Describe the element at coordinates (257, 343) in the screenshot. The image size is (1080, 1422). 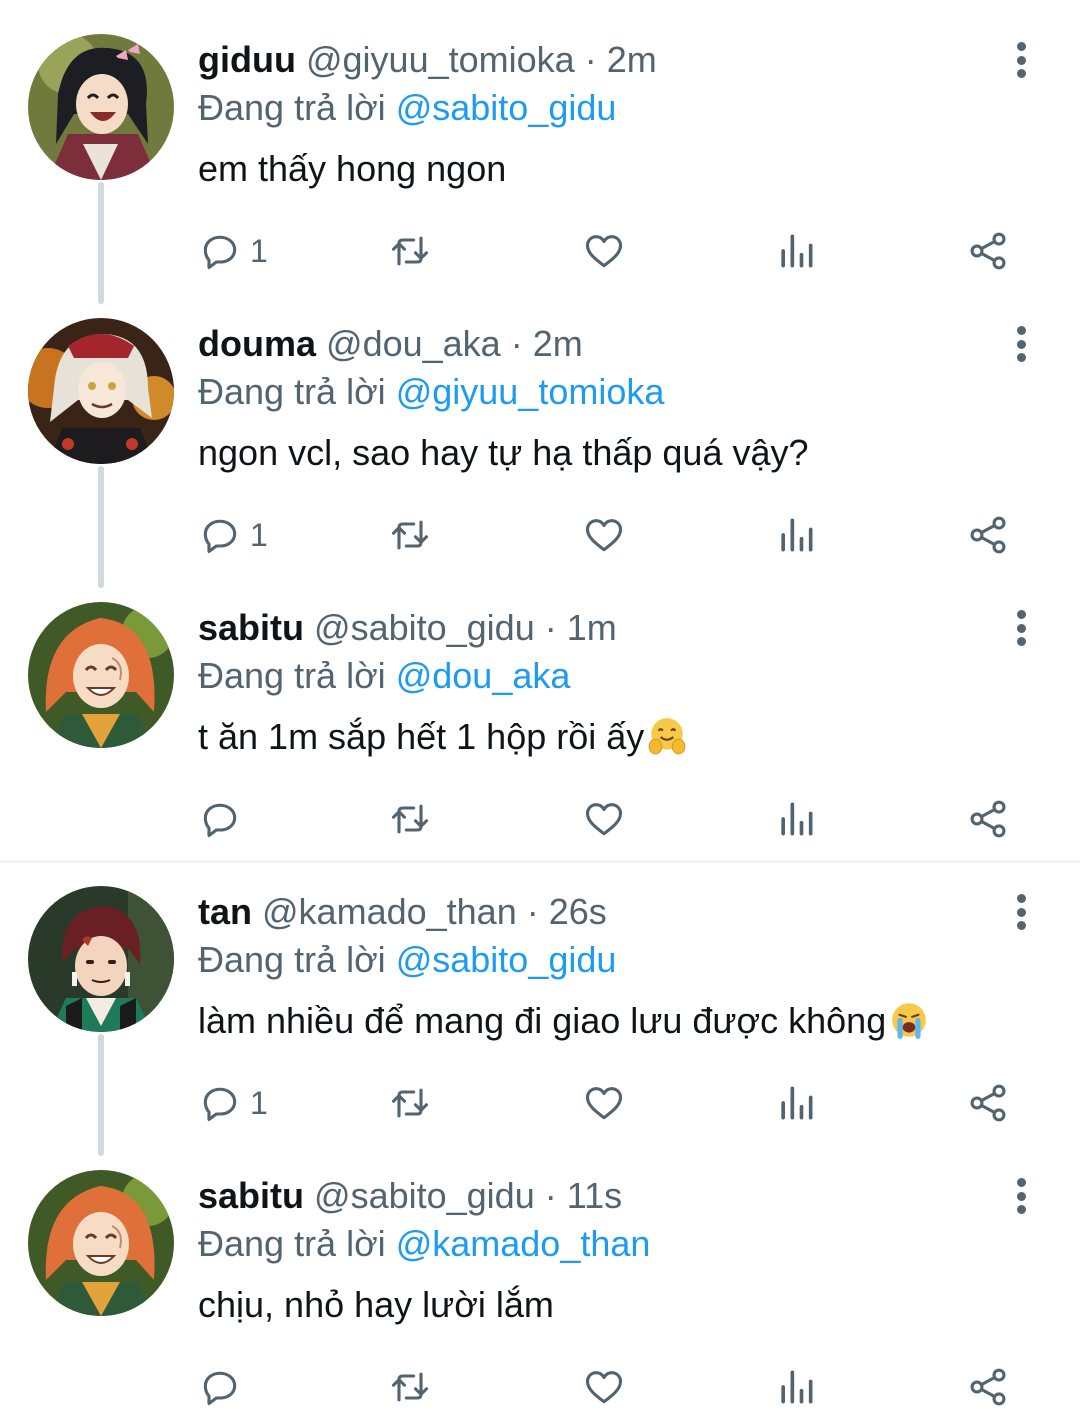
I see `display-name: douma` at that location.